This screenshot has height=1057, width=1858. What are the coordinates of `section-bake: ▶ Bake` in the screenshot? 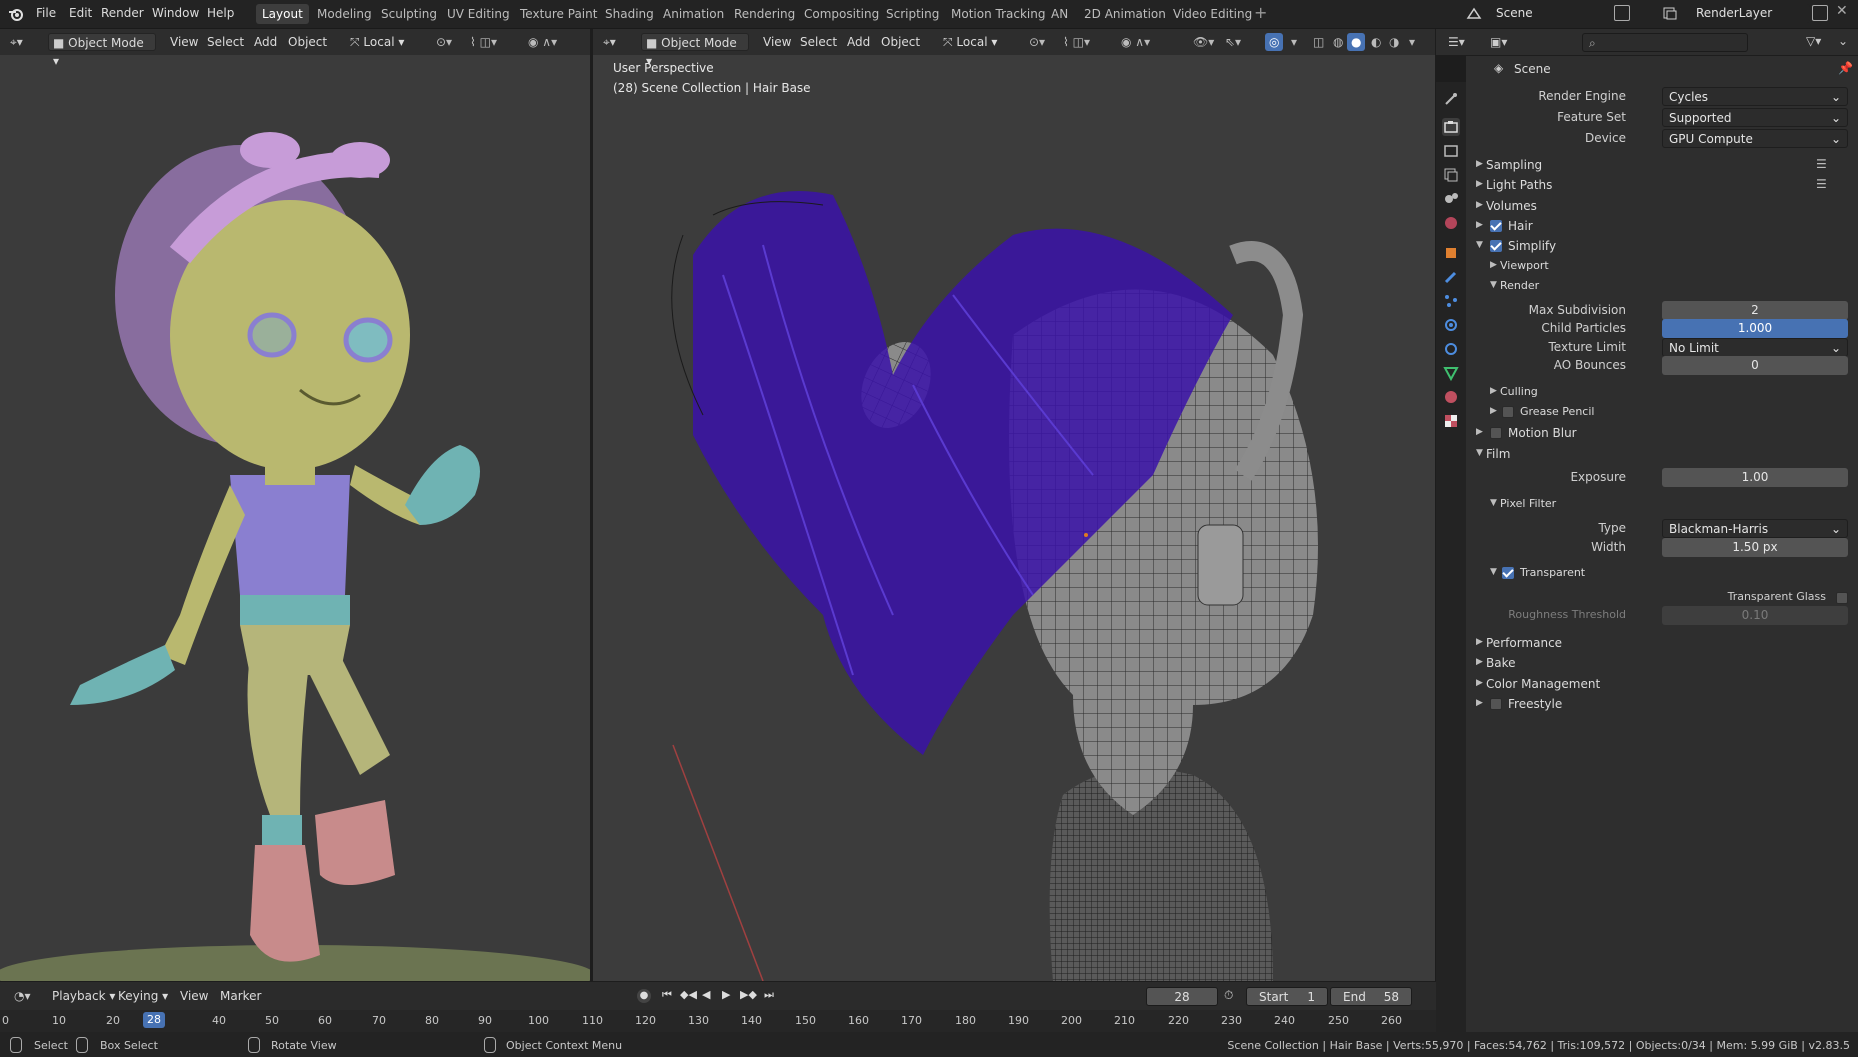 It's located at (1662, 663).